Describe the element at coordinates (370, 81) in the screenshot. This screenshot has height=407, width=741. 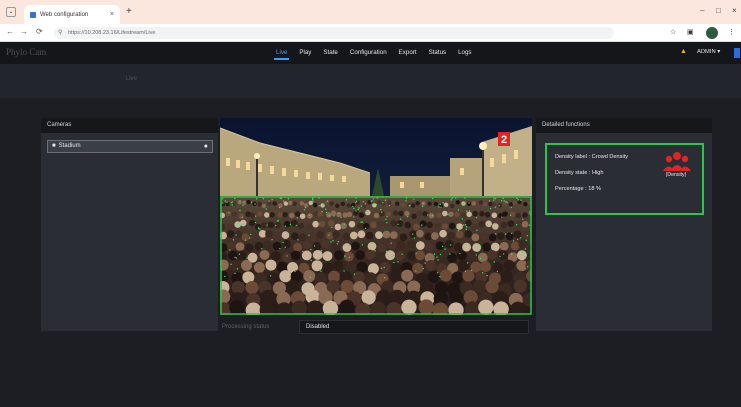
I see `page-header: Live` at that location.